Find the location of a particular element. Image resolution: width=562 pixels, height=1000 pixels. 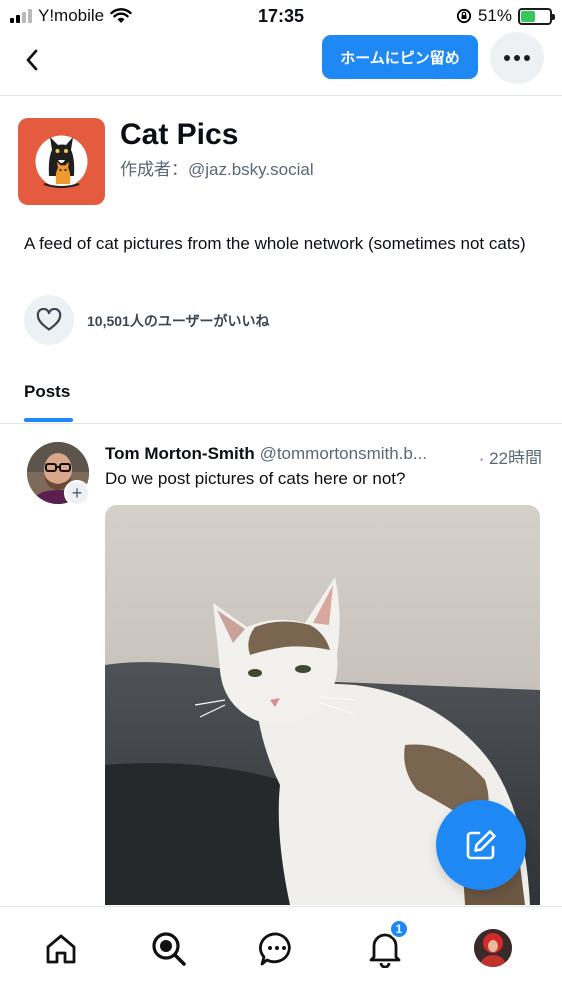

nav-chat is located at coordinates (277, 949).